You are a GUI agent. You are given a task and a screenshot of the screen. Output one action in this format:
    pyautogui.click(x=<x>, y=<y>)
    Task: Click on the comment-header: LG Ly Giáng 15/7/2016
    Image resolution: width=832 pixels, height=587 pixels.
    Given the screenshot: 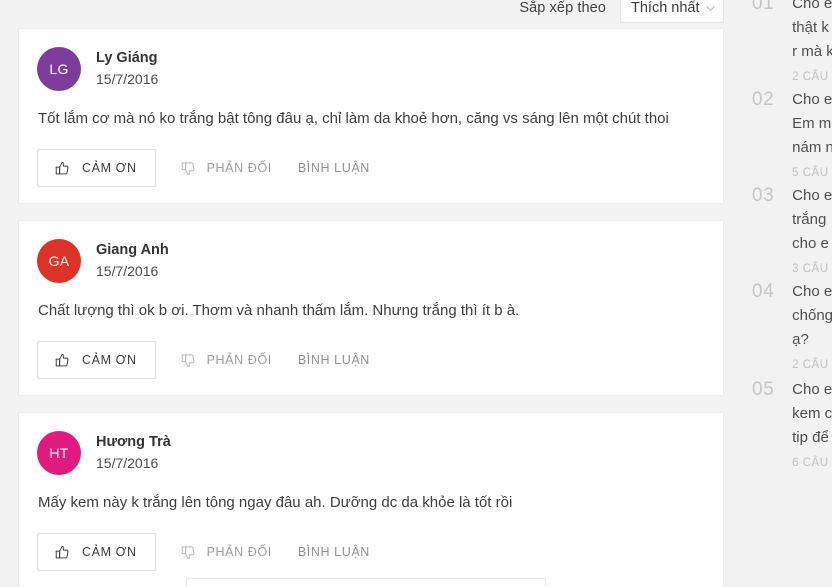 What is the action you would take?
    pyautogui.click(x=371, y=69)
    